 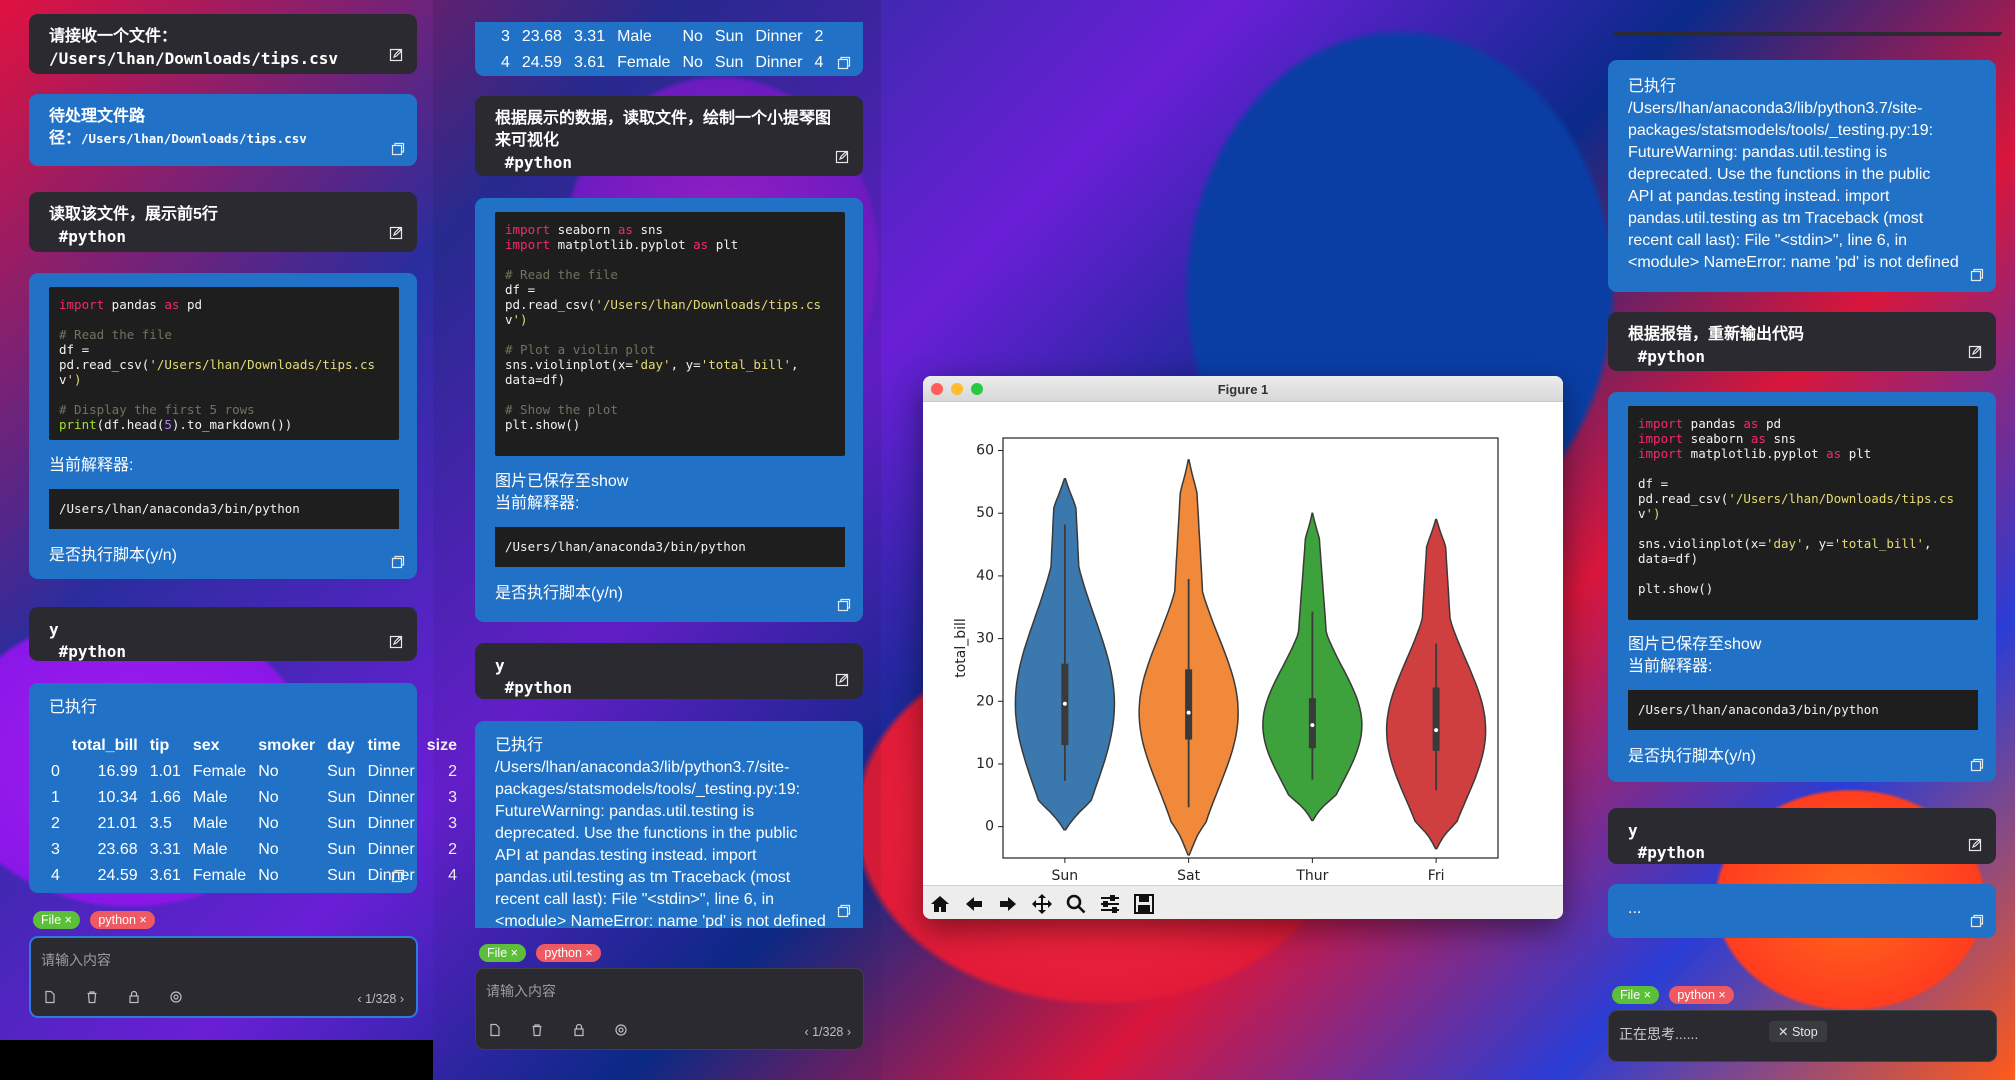 I want to click on table-cell: Sun, so click(x=729, y=36).